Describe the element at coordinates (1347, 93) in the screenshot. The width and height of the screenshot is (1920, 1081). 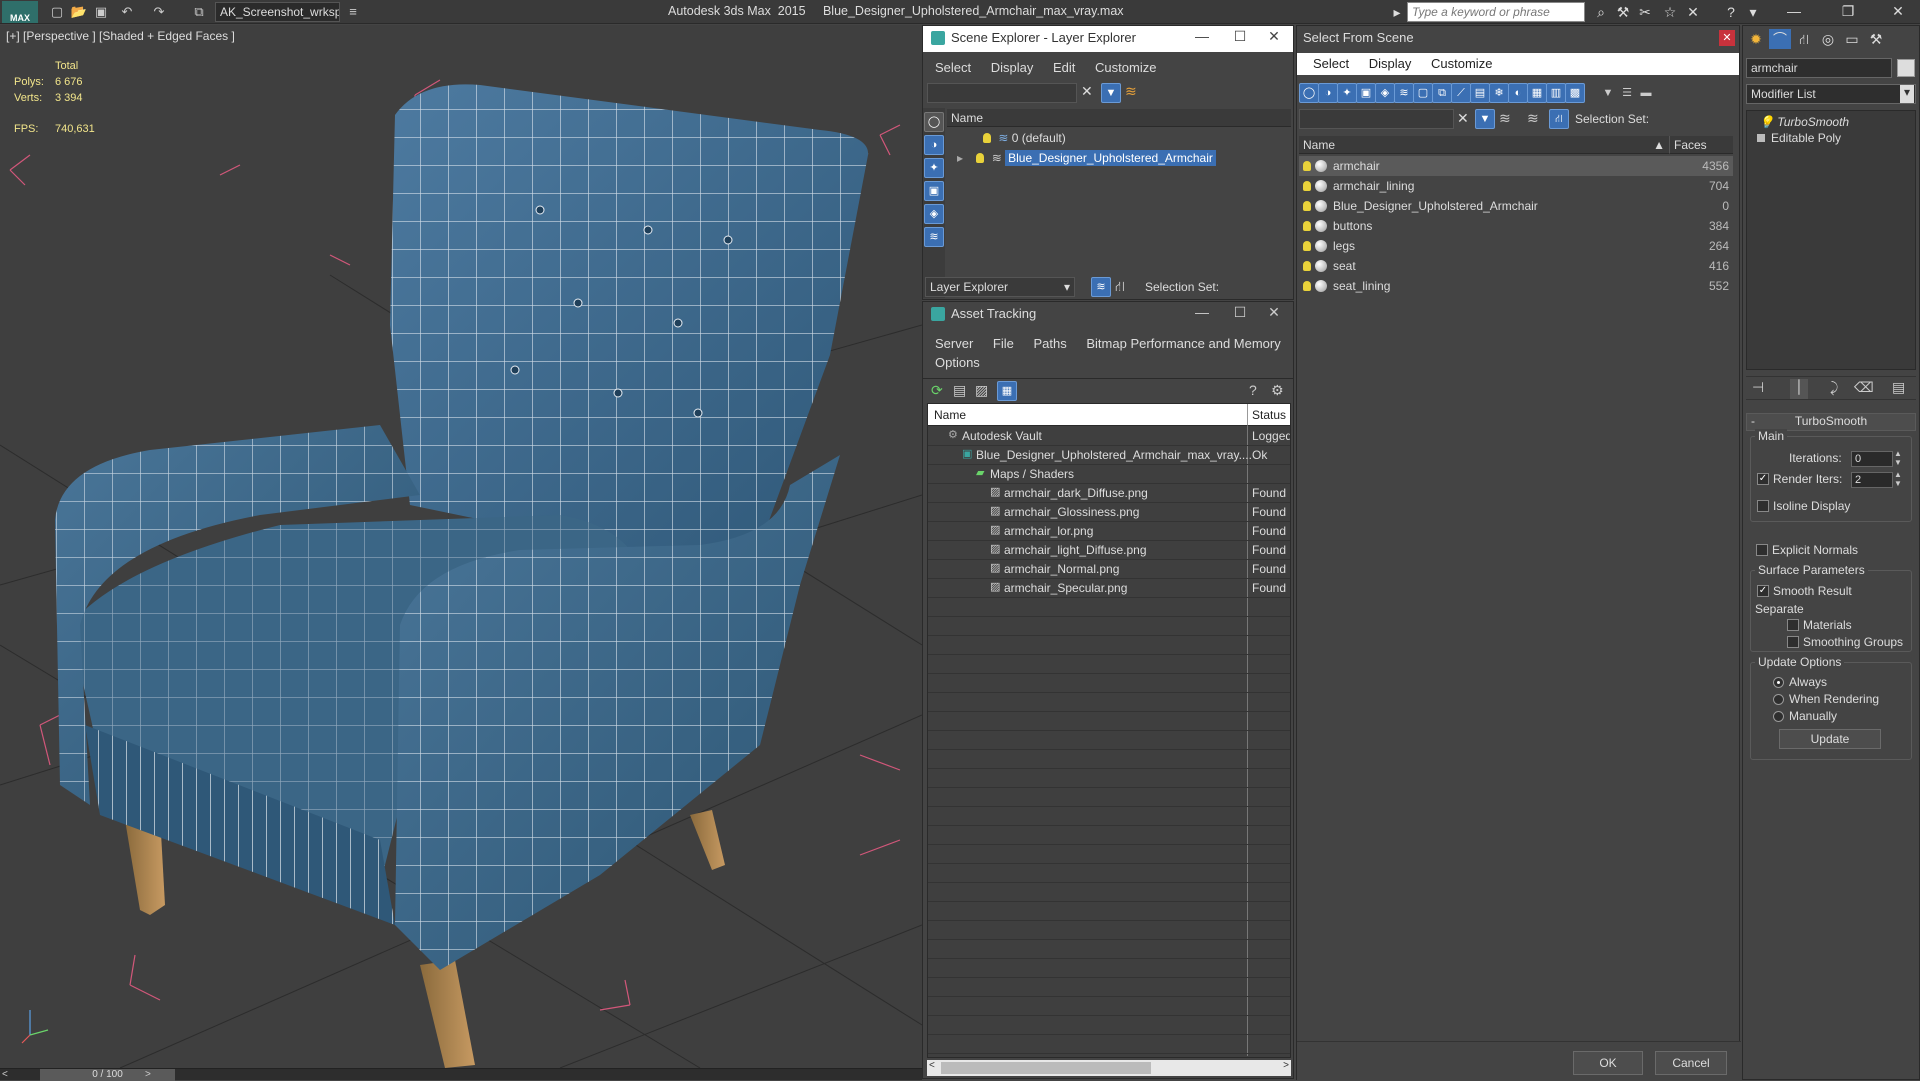
I see `display-lights-icon: ✦` at that location.